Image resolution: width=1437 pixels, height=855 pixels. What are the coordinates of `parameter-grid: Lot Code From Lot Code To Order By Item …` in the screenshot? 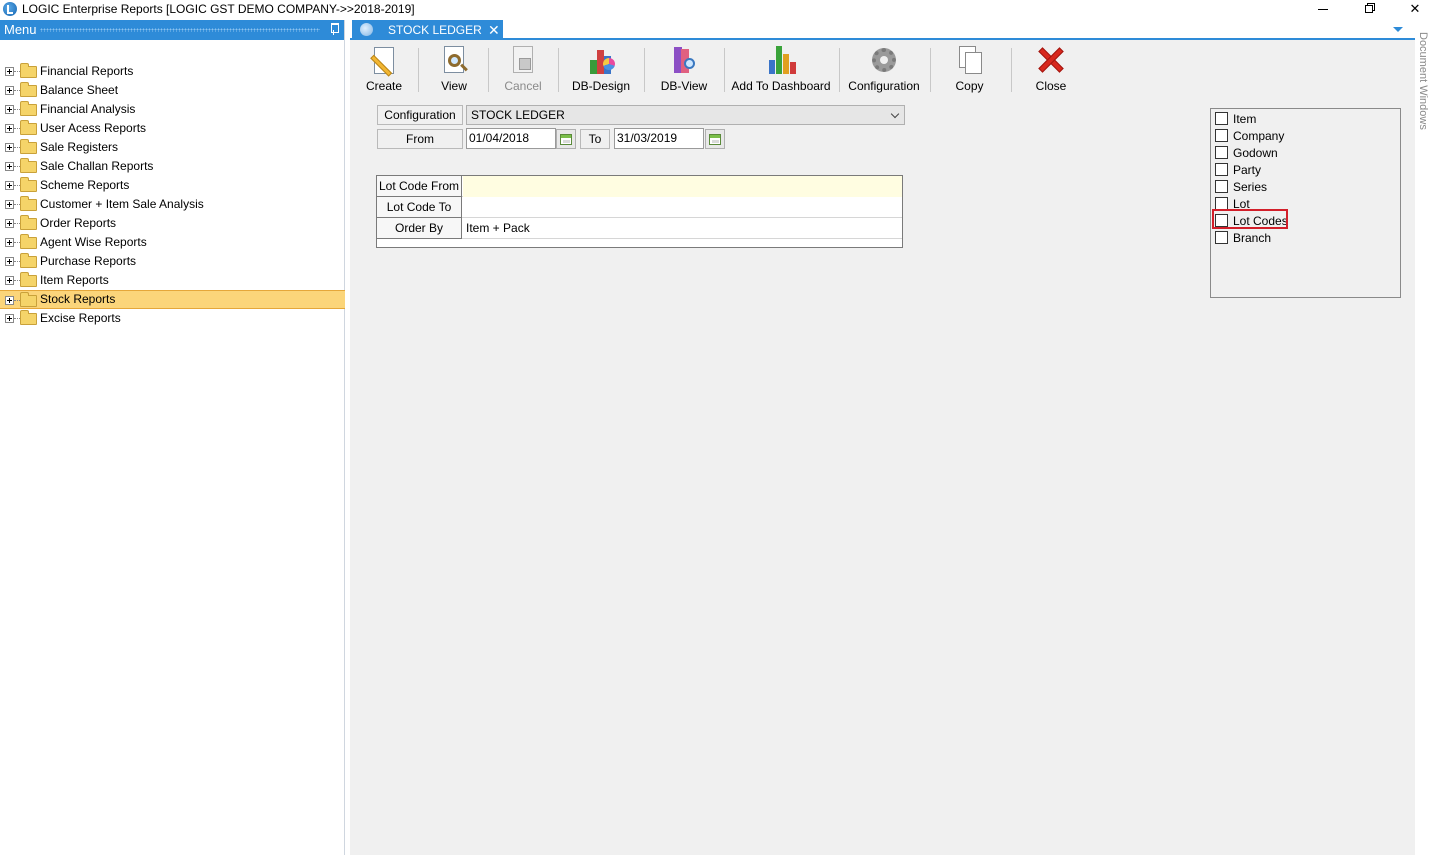 It's located at (639, 211).